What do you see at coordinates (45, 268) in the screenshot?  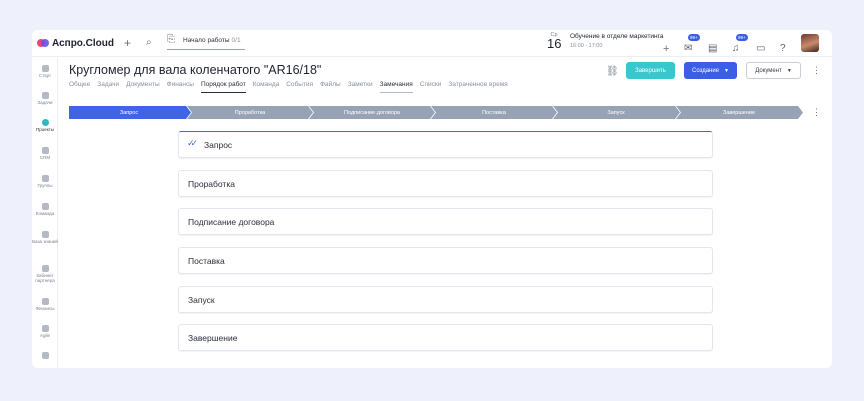 I see `partner-icon` at bounding box center [45, 268].